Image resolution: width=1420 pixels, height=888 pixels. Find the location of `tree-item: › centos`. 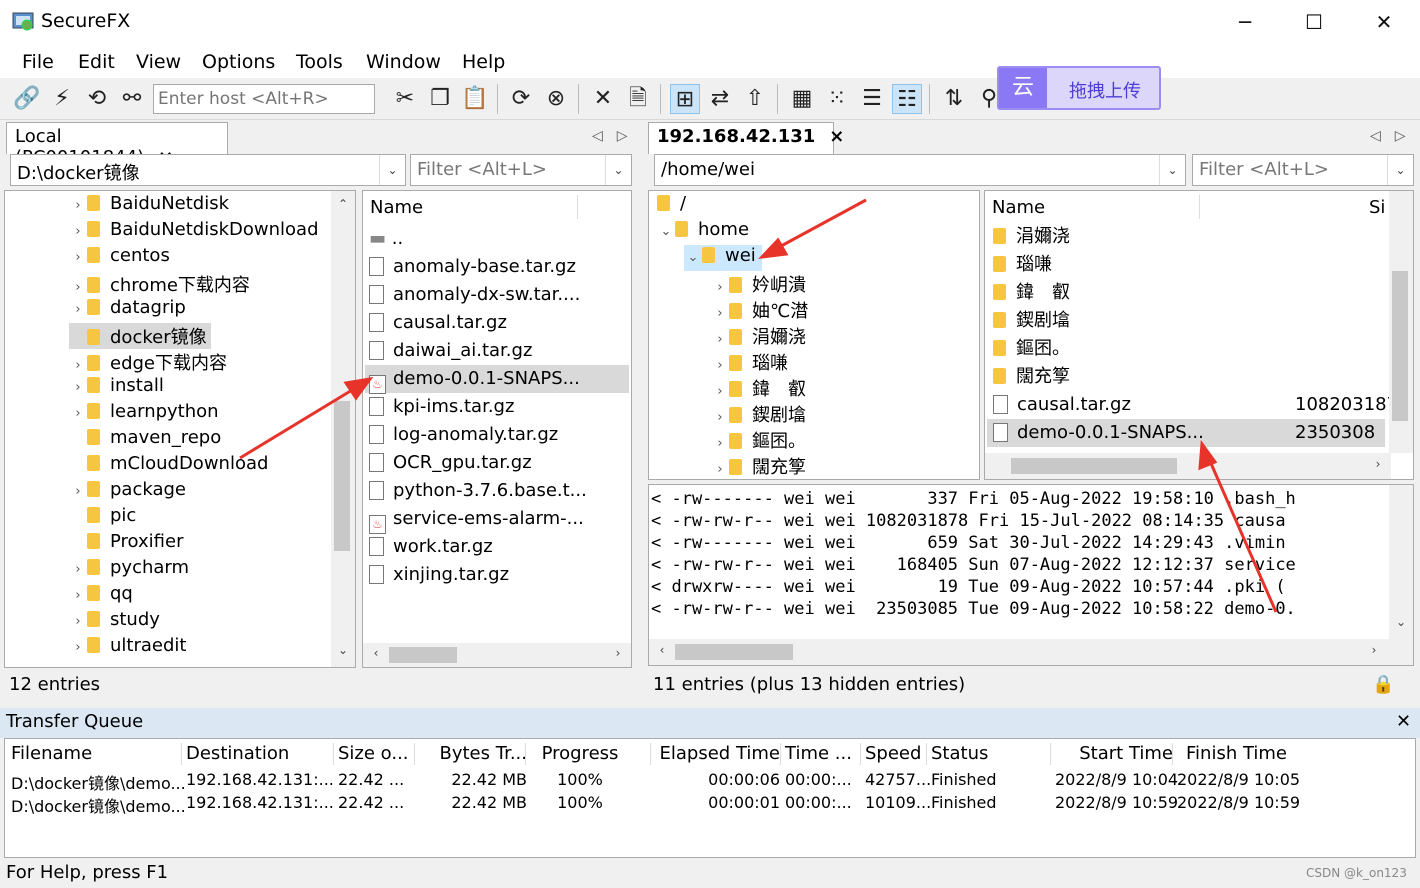

tree-item: › centos is located at coordinates (121, 258).